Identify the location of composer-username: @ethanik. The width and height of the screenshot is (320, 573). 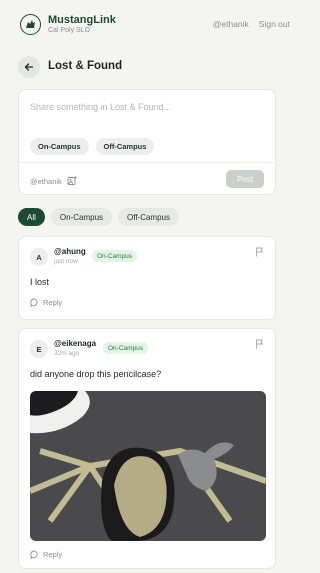
(46, 181).